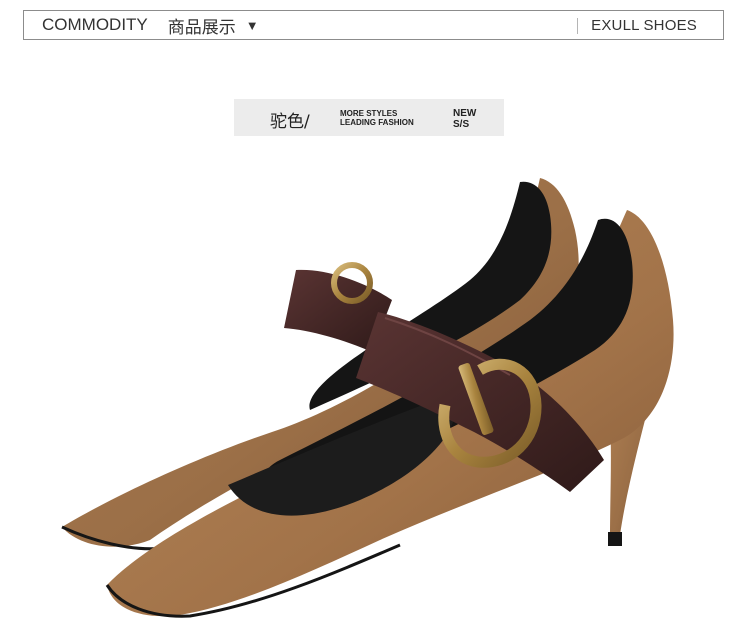 The image size is (750, 642). Describe the element at coordinates (373, 25) in the screenshot. I see `commodity-header-bar: COMMODITY 商品展示 ▼ EXULL SHOES` at that location.